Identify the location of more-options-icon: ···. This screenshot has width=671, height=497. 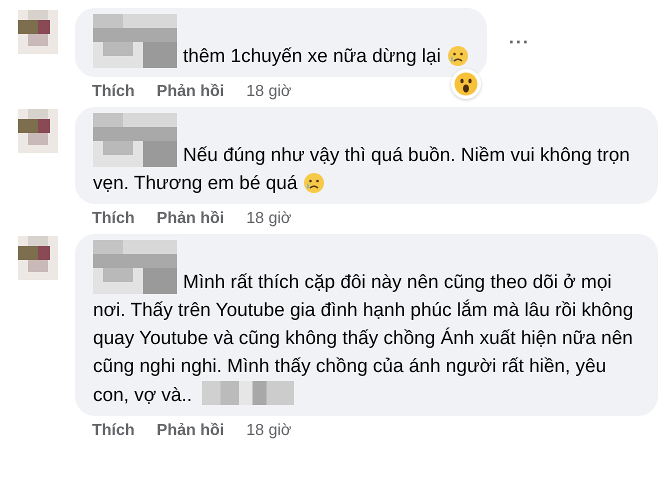
(519, 42).